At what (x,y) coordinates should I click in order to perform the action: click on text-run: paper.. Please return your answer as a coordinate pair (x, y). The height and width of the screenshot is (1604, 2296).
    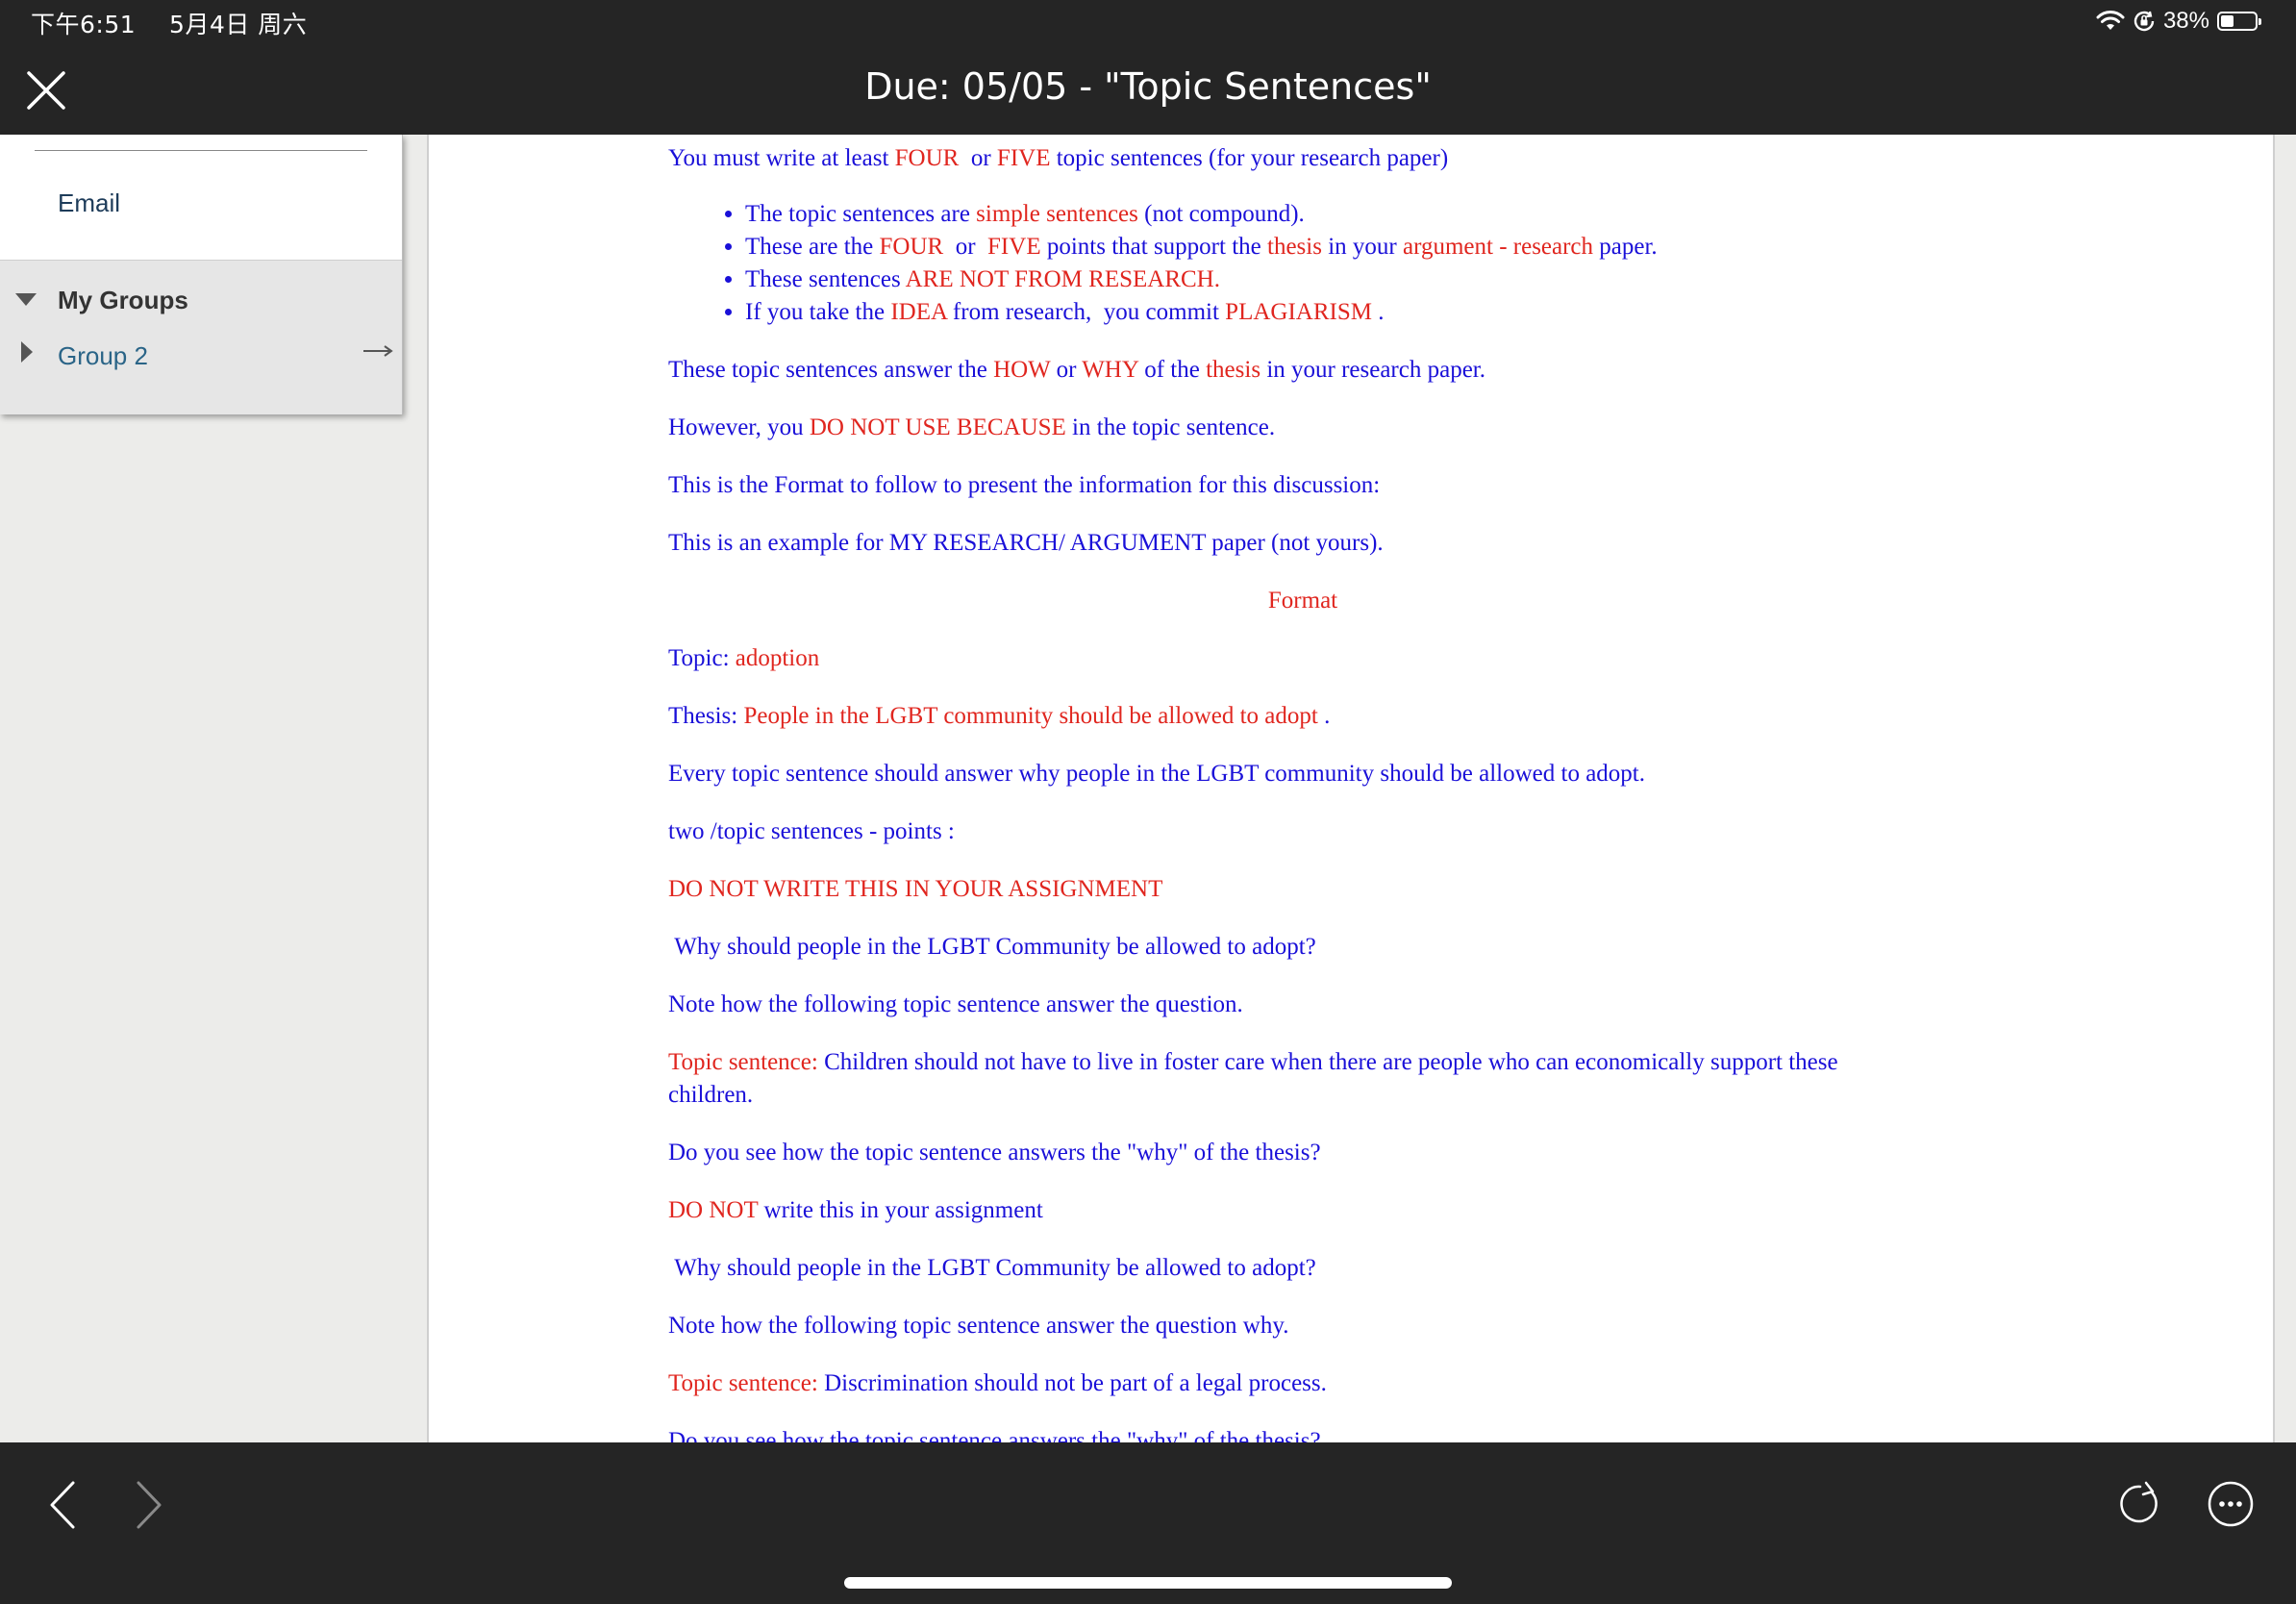
    Looking at the image, I should click on (1625, 247).